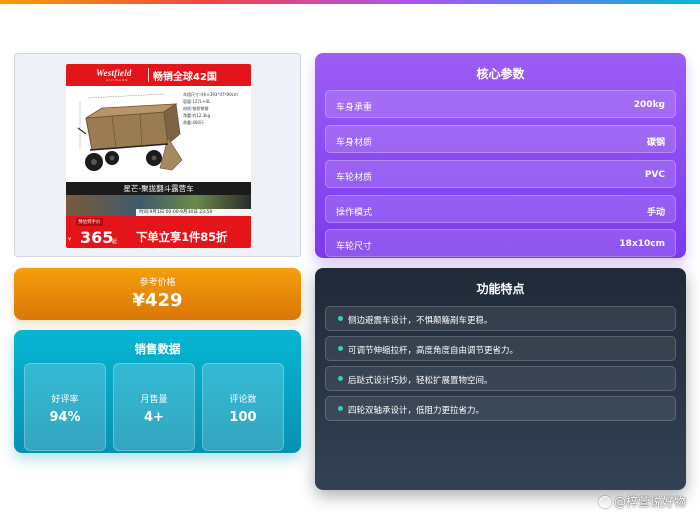 Image resolution: width=700 pixels, height=525 pixels. Describe the element at coordinates (197, 101) in the screenshot. I see `spec-item: 容量:127L+4L` at that location.